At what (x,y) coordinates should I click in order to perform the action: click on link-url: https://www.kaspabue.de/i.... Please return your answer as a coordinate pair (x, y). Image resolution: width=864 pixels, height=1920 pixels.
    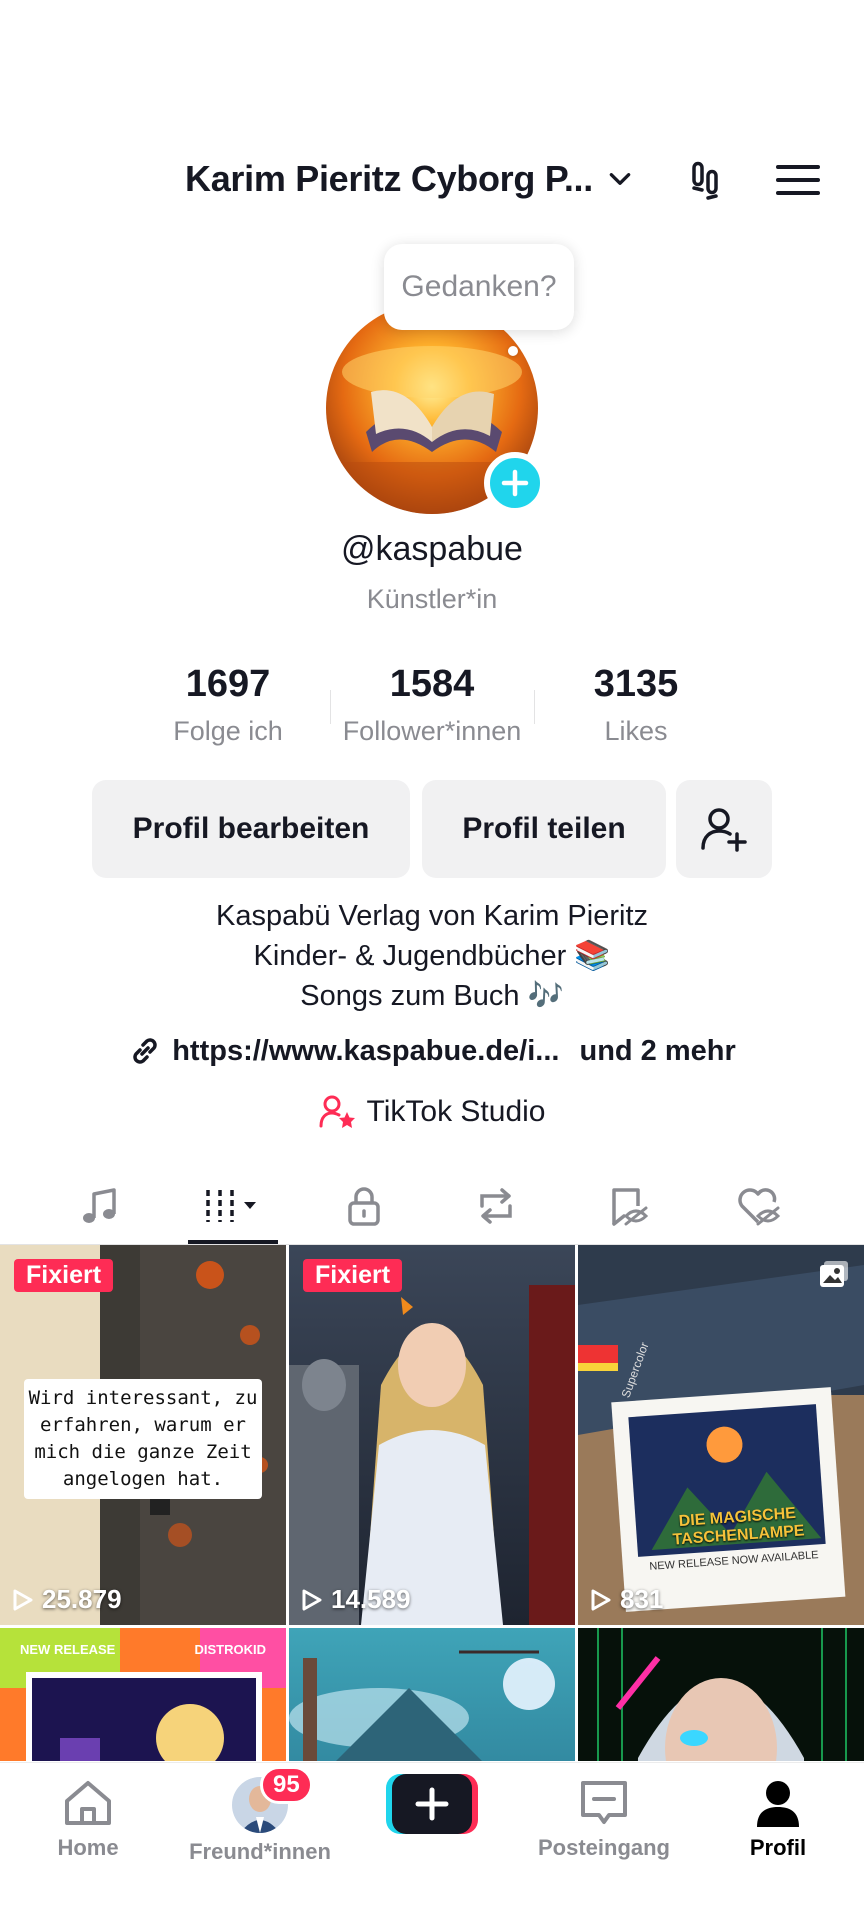
    Looking at the image, I should click on (365, 1051).